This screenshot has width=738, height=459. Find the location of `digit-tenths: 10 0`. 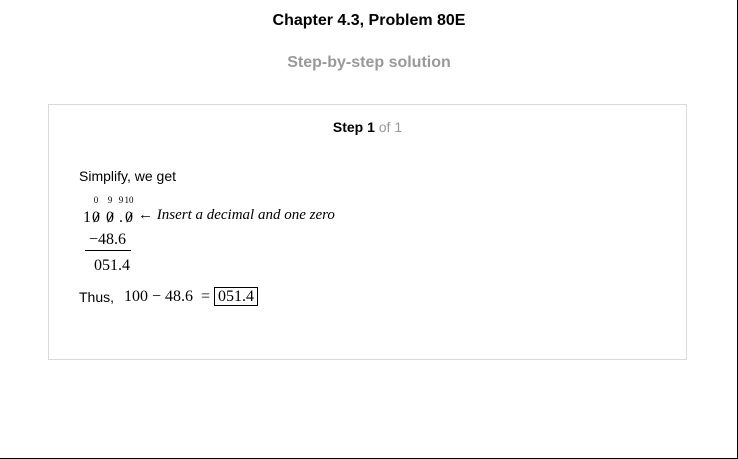

digit-tenths: 10 0 is located at coordinates (129, 211).